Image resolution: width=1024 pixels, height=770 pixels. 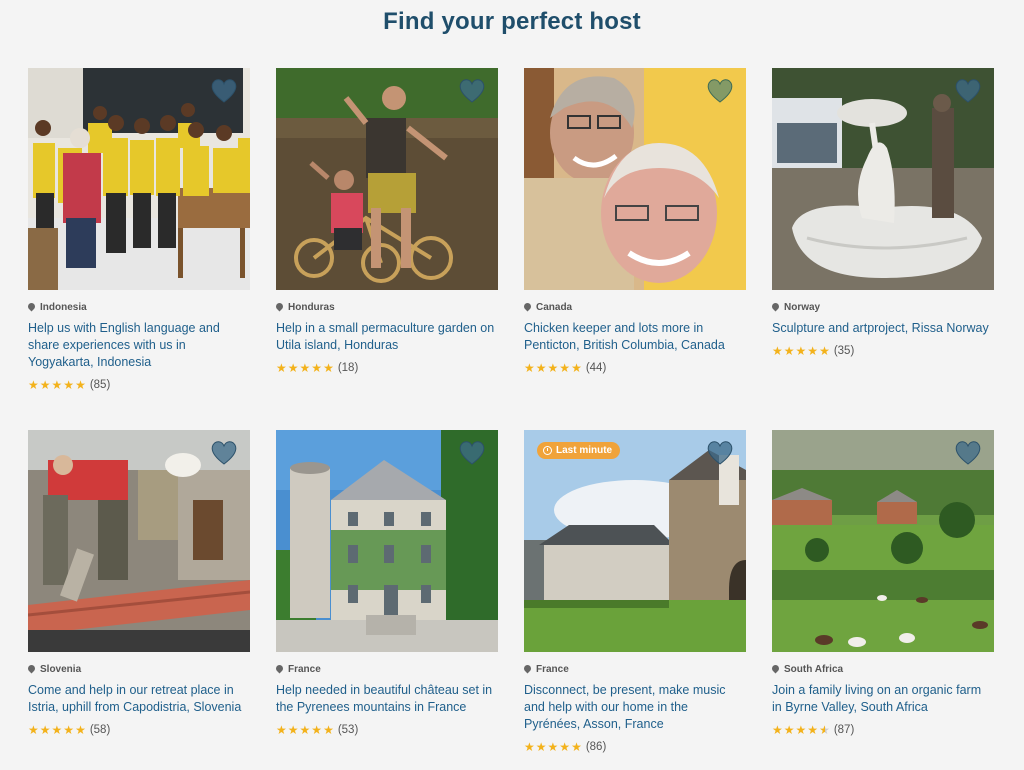 I want to click on clock-icon, so click(x=547, y=450).